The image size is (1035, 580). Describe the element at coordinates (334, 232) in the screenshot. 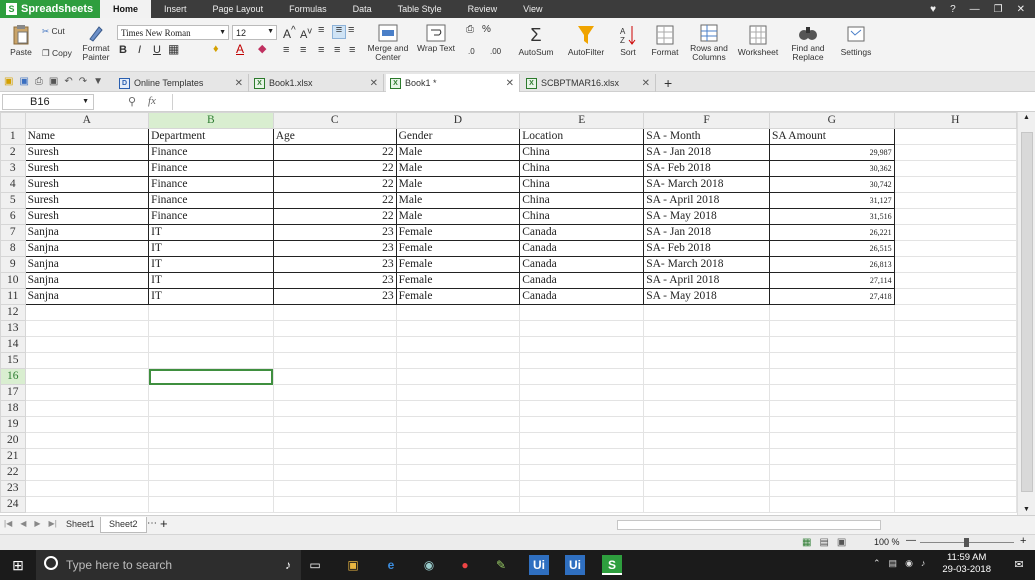

I see `cell-c7: 23` at that location.